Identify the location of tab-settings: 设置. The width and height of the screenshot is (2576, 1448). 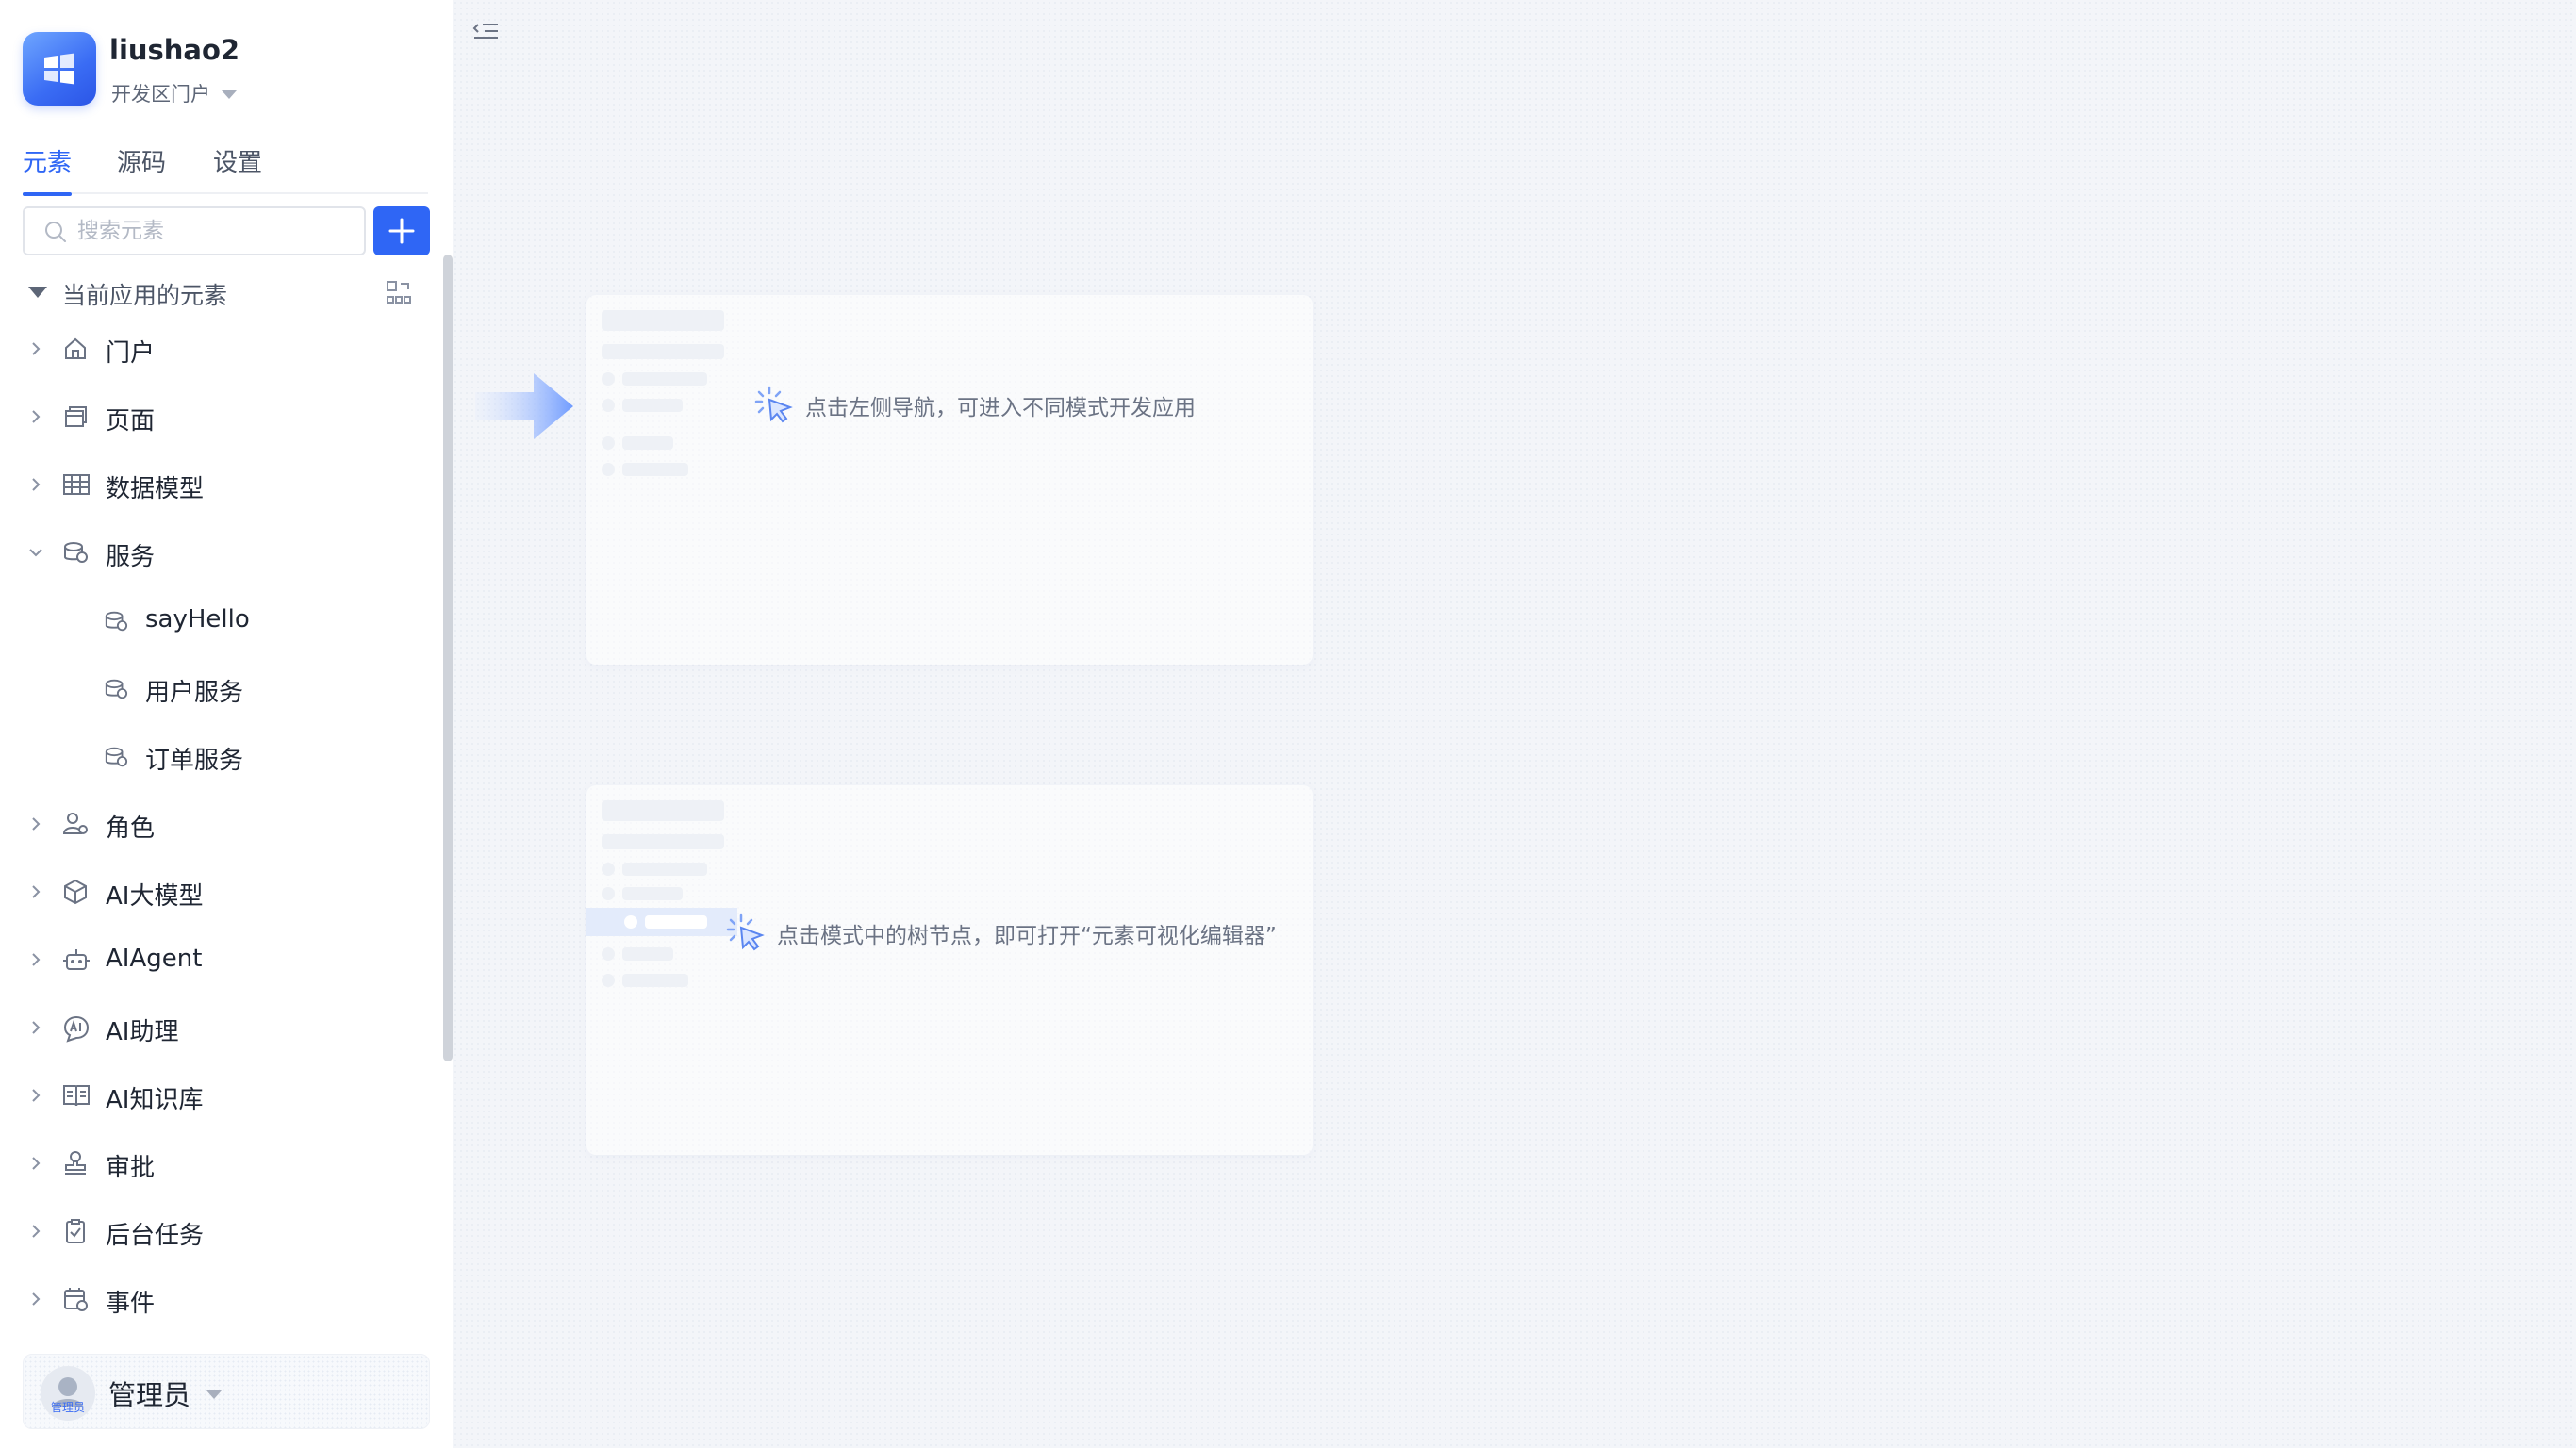
(237, 167).